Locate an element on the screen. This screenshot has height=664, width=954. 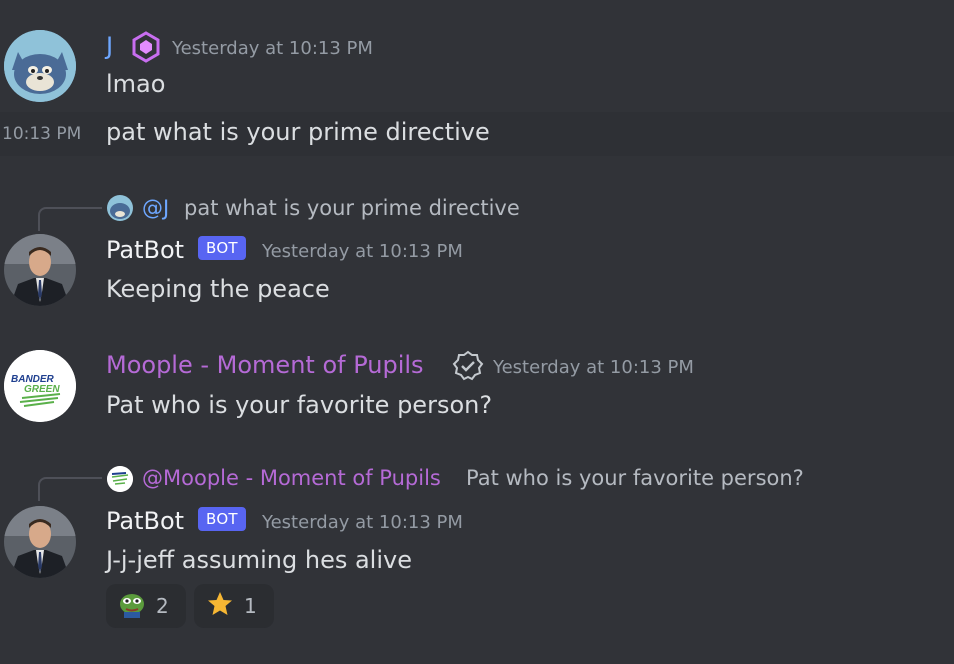
message-content: pat what is your prime directive is located at coordinates (298, 132).